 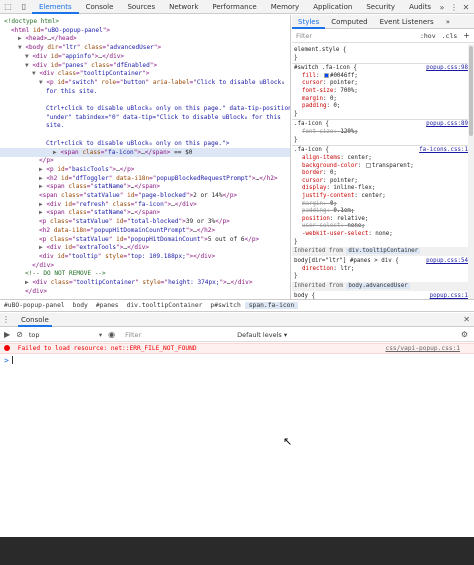 What do you see at coordinates (420, 7) in the screenshot?
I see `tab-audits: Audits` at bounding box center [420, 7].